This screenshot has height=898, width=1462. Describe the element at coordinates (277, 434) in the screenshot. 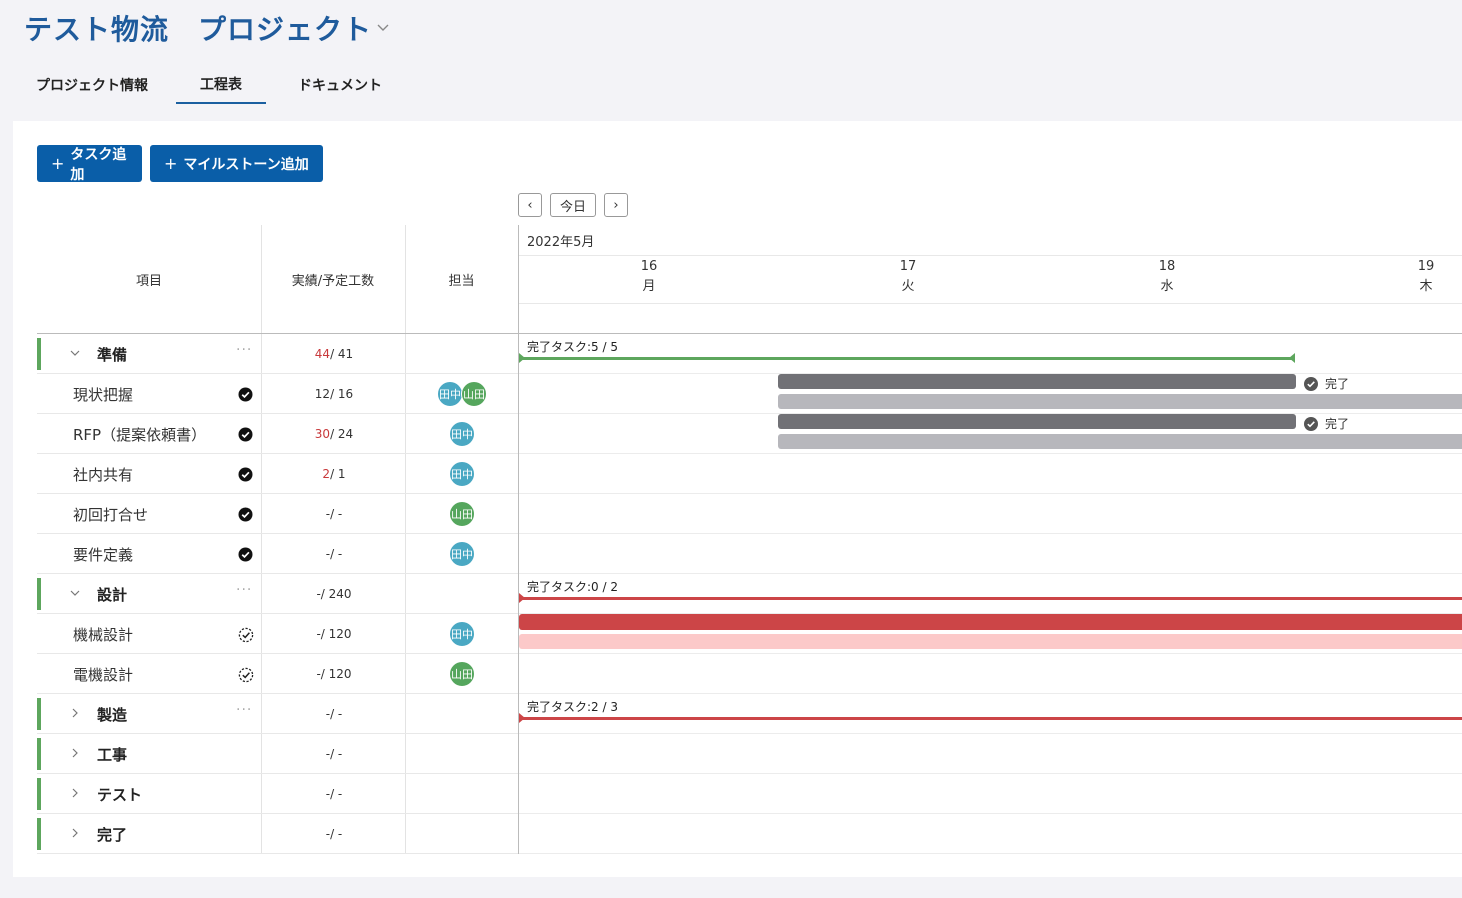

I see `task-row: RFP（提案依頼書） 30 / 24 田中` at that location.